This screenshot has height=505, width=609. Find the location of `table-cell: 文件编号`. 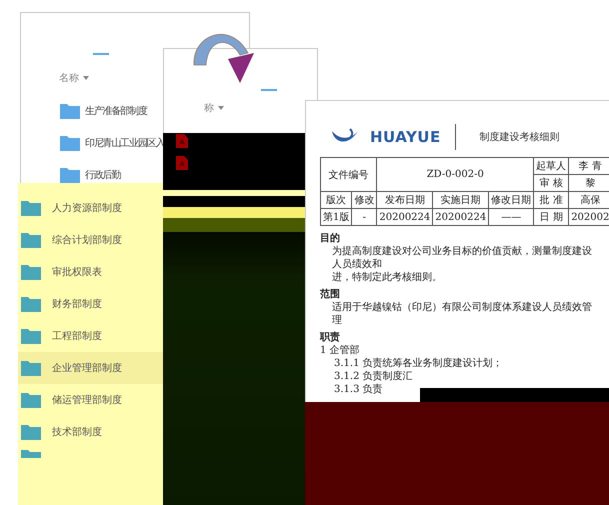

table-cell: 文件编号 is located at coordinates (348, 175).